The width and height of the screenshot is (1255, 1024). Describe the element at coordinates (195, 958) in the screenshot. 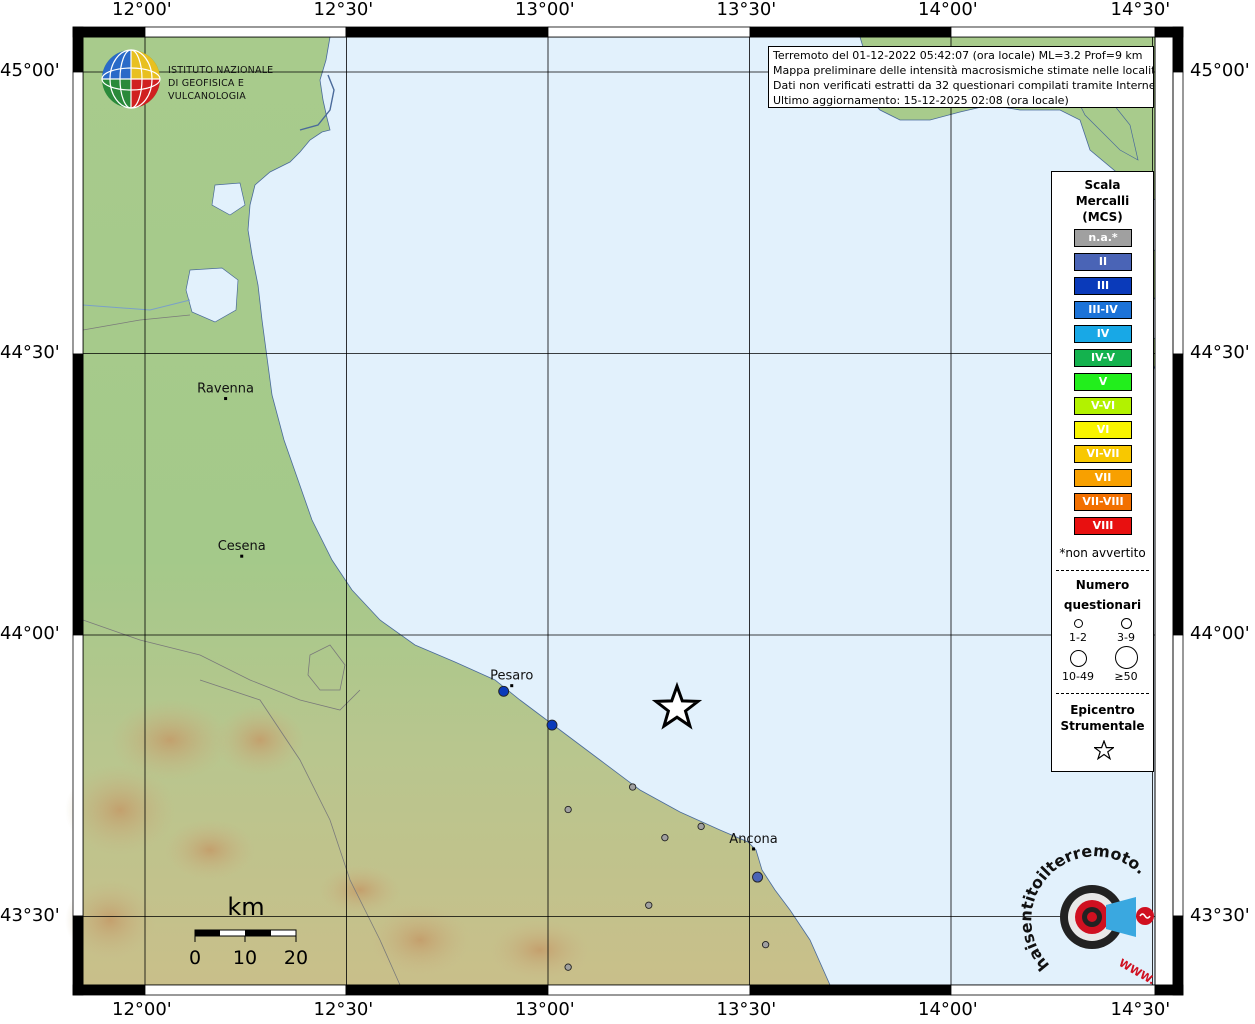

I see `scale-tick-0: 0` at that location.